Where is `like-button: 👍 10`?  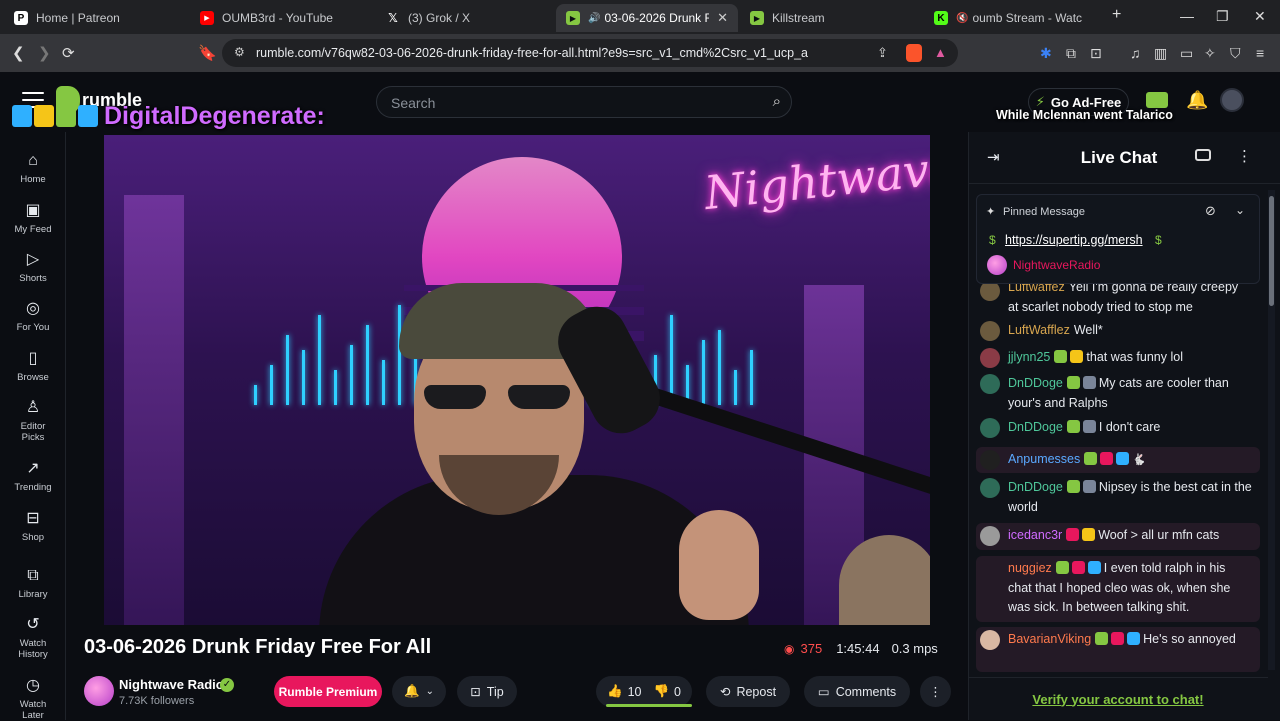
like-button: 👍 10 is located at coordinates (624, 691).